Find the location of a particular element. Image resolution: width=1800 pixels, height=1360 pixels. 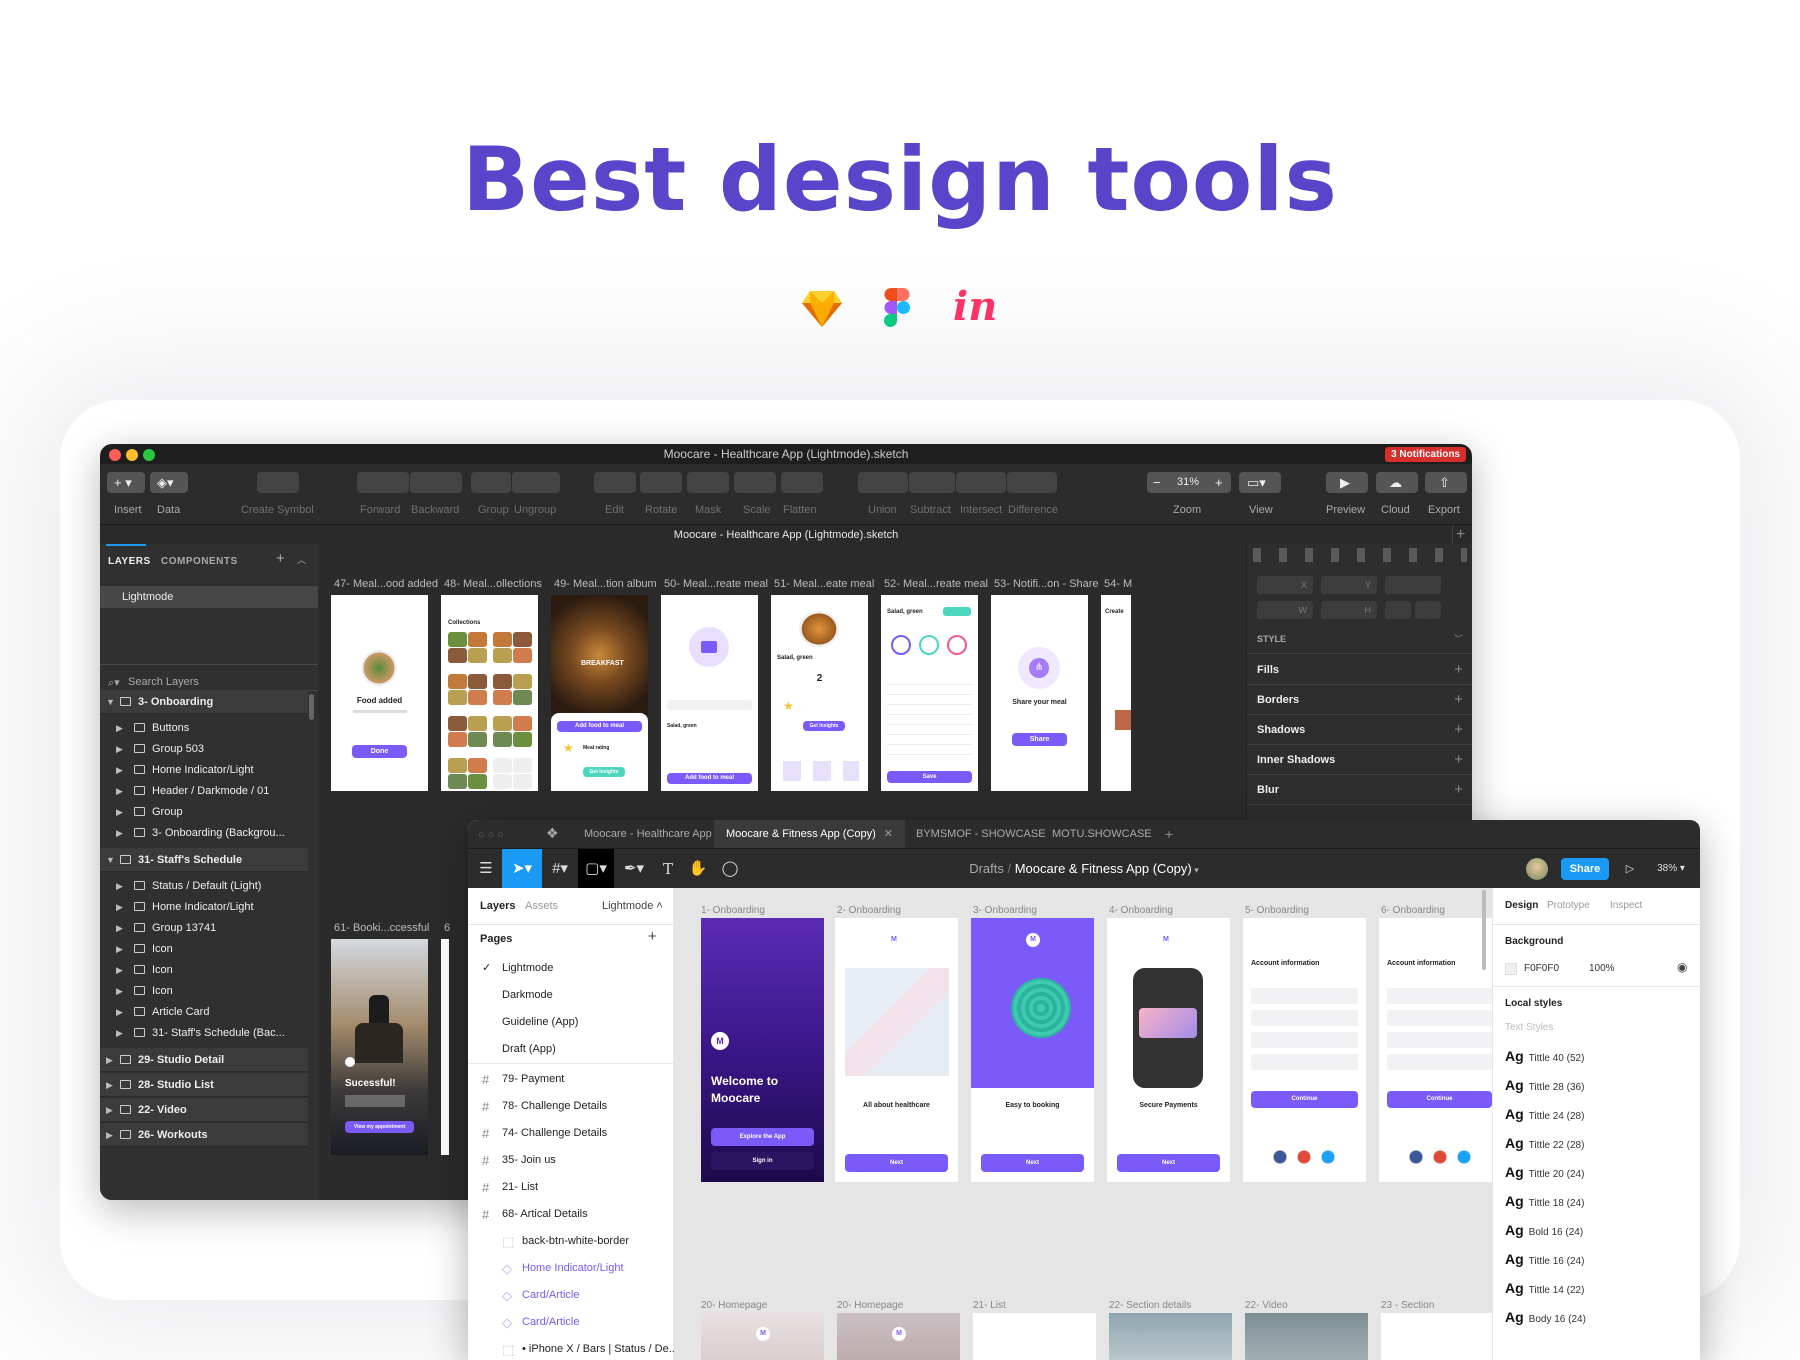

next-button: Next is located at coordinates (1032, 1163).